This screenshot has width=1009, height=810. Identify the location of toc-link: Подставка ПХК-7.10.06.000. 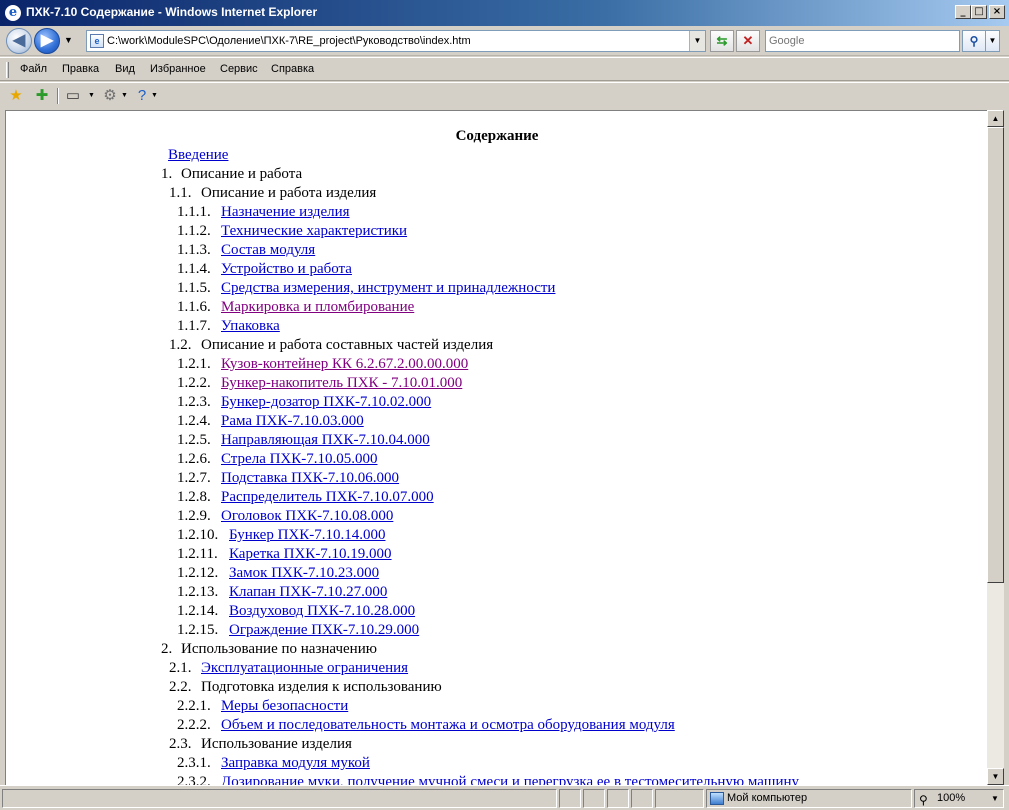
(310, 478).